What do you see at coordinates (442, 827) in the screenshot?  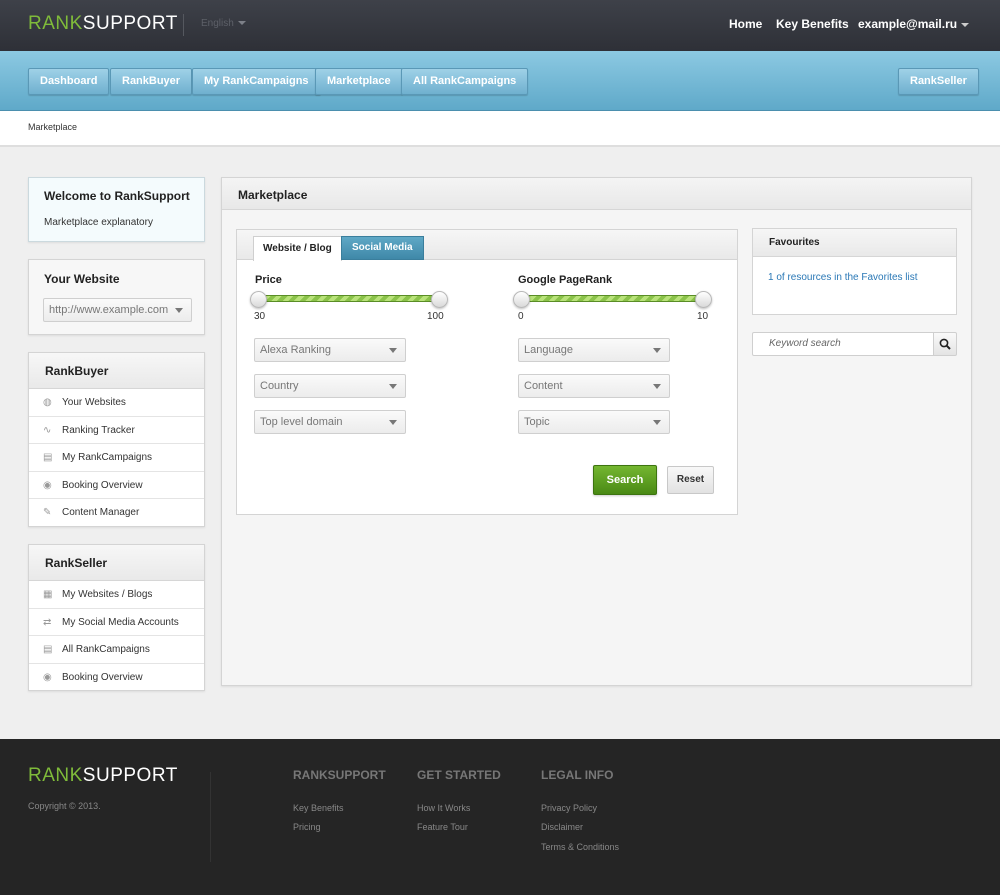 I see `footer-link-feature-tour: Feature Tour` at bounding box center [442, 827].